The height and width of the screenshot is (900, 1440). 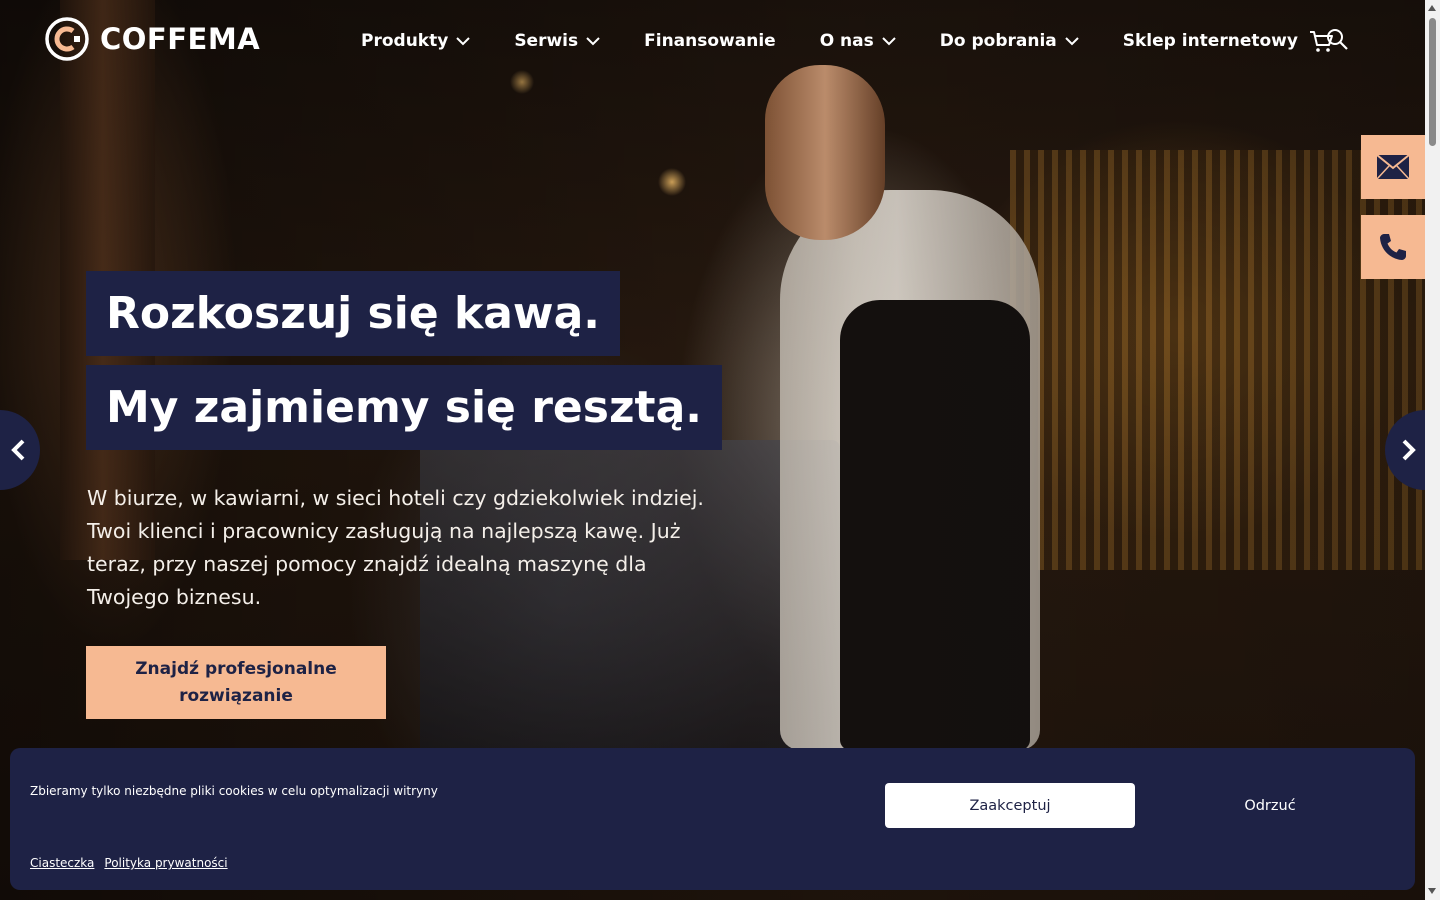 I want to click on hero-cta-button: Znajdź profesjonalne rozwiązanie, so click(x=236, y=682).